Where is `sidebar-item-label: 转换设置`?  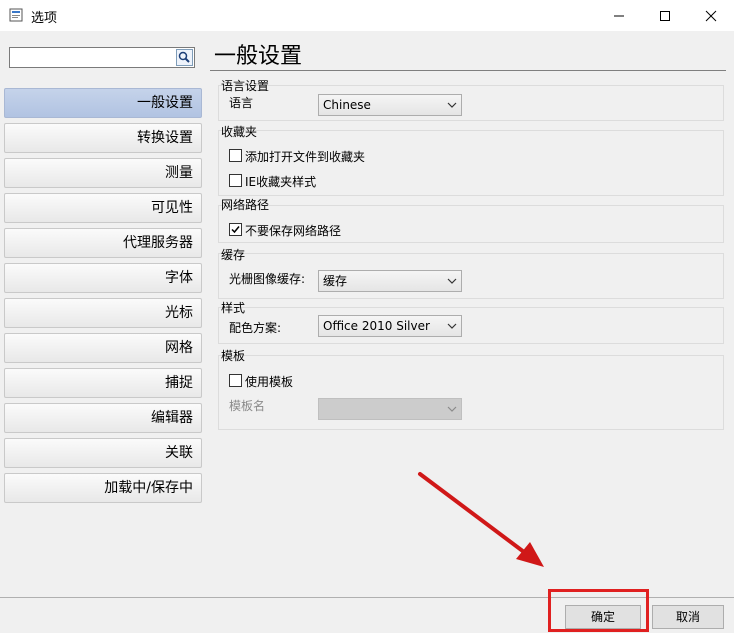
sidebar-item-label: 转换设置 is located at coordinates (165, 138).